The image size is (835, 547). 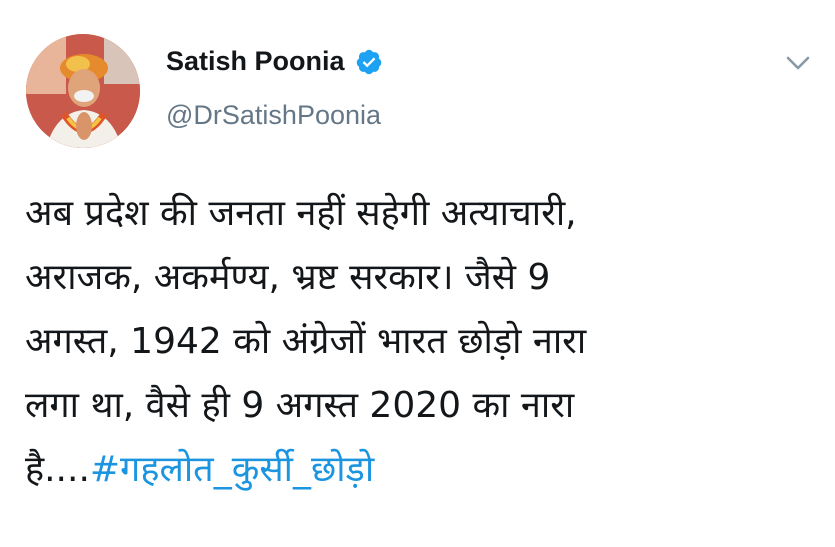 I want to click on author-handle: @DrSatishPoonia, so click(x=273, y=115).